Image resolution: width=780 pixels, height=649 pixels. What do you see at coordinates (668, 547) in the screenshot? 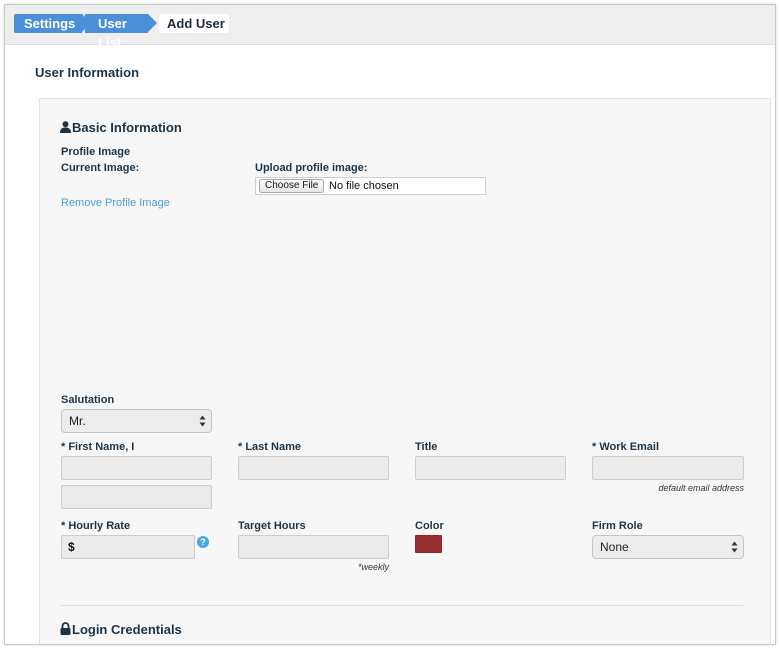
I see `firm-role-select: None` at bounding box center [668, 547].